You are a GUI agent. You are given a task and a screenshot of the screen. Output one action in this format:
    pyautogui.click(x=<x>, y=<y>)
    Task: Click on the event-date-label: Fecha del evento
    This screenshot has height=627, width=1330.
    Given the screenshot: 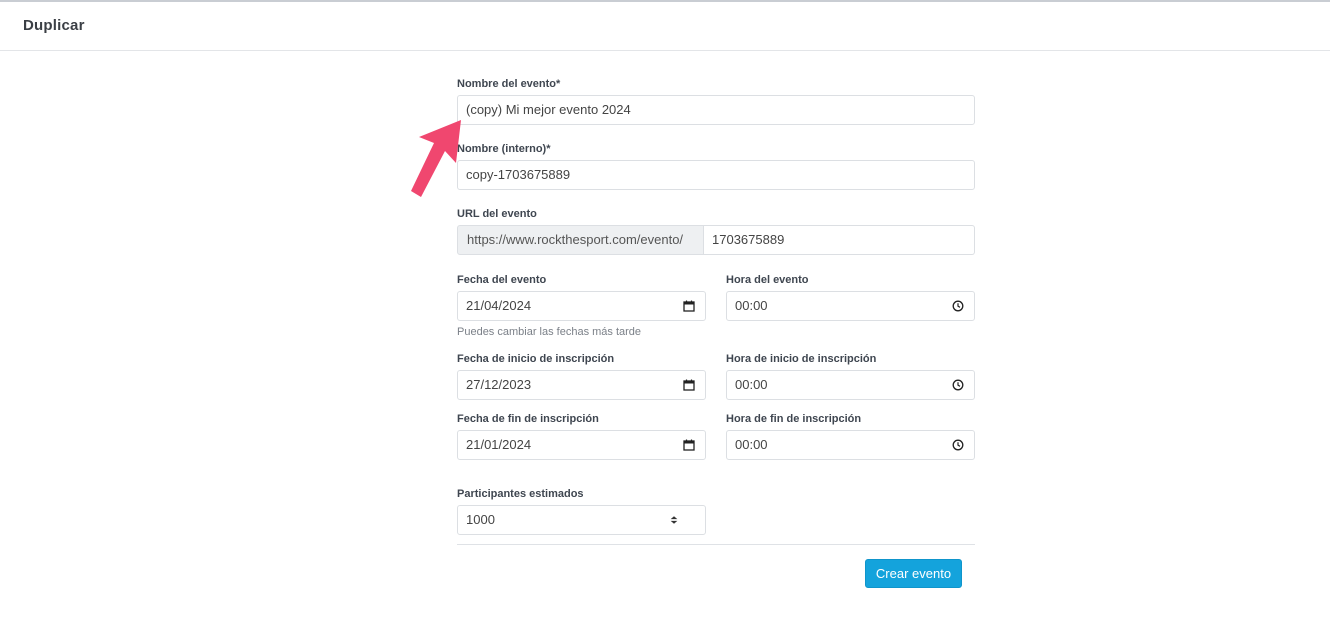 What is the action you would take?
    pyautogui.click(x=502, y=280)
    